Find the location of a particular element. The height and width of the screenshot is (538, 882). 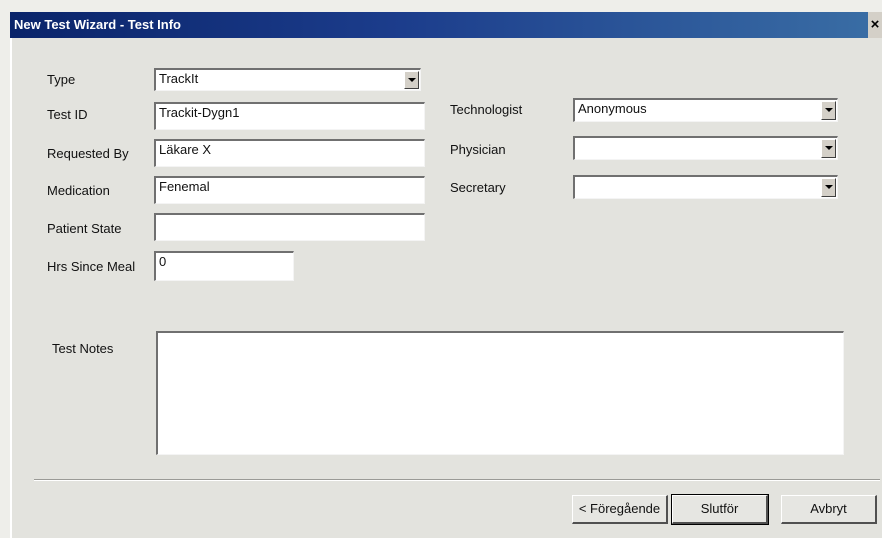

test-notes-label: Test Notes is located at coordinates (83, 348).